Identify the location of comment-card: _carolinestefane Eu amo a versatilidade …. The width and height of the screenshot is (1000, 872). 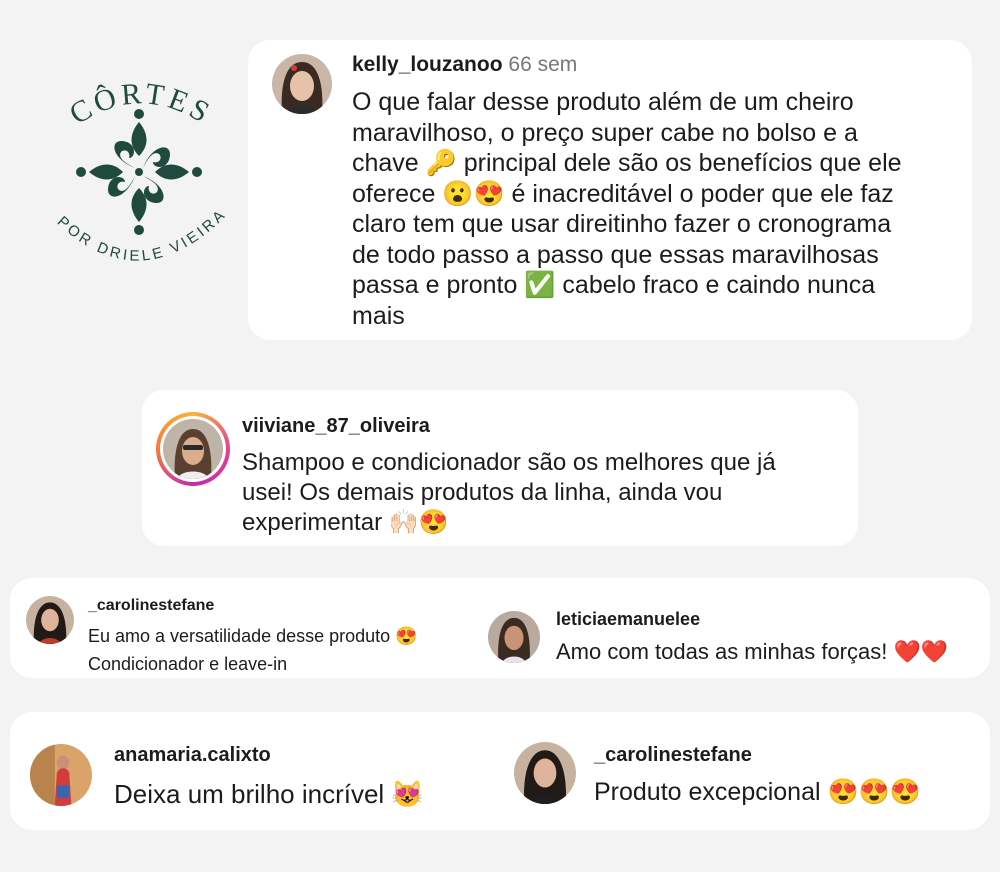
(500, 628).